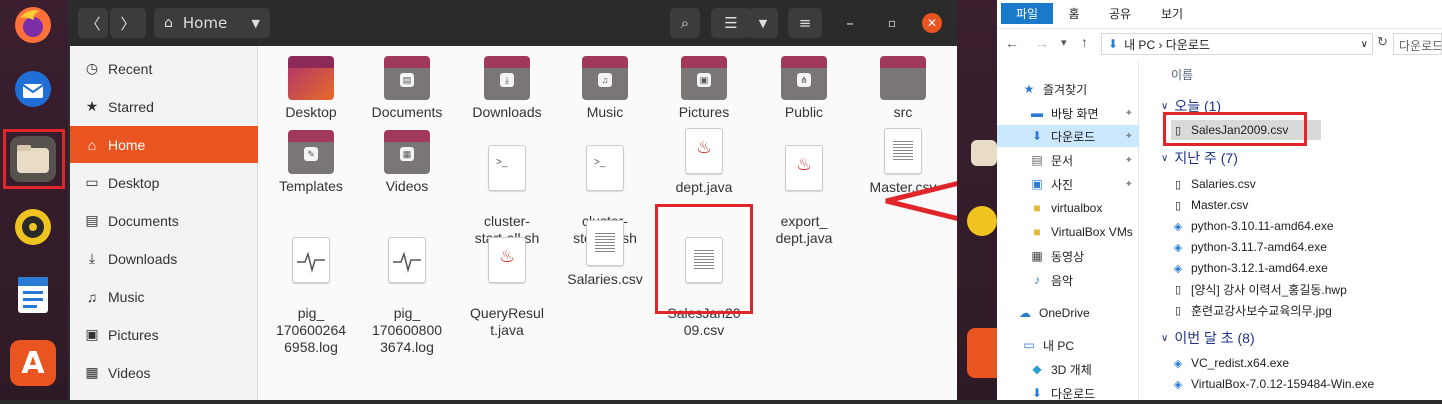 The height and width of the screenshot is (404, 1442). What do you see at coordinates (33, 89) in the screenshot?
I see `thunderbird-icon` at bounding box center [33, 89].